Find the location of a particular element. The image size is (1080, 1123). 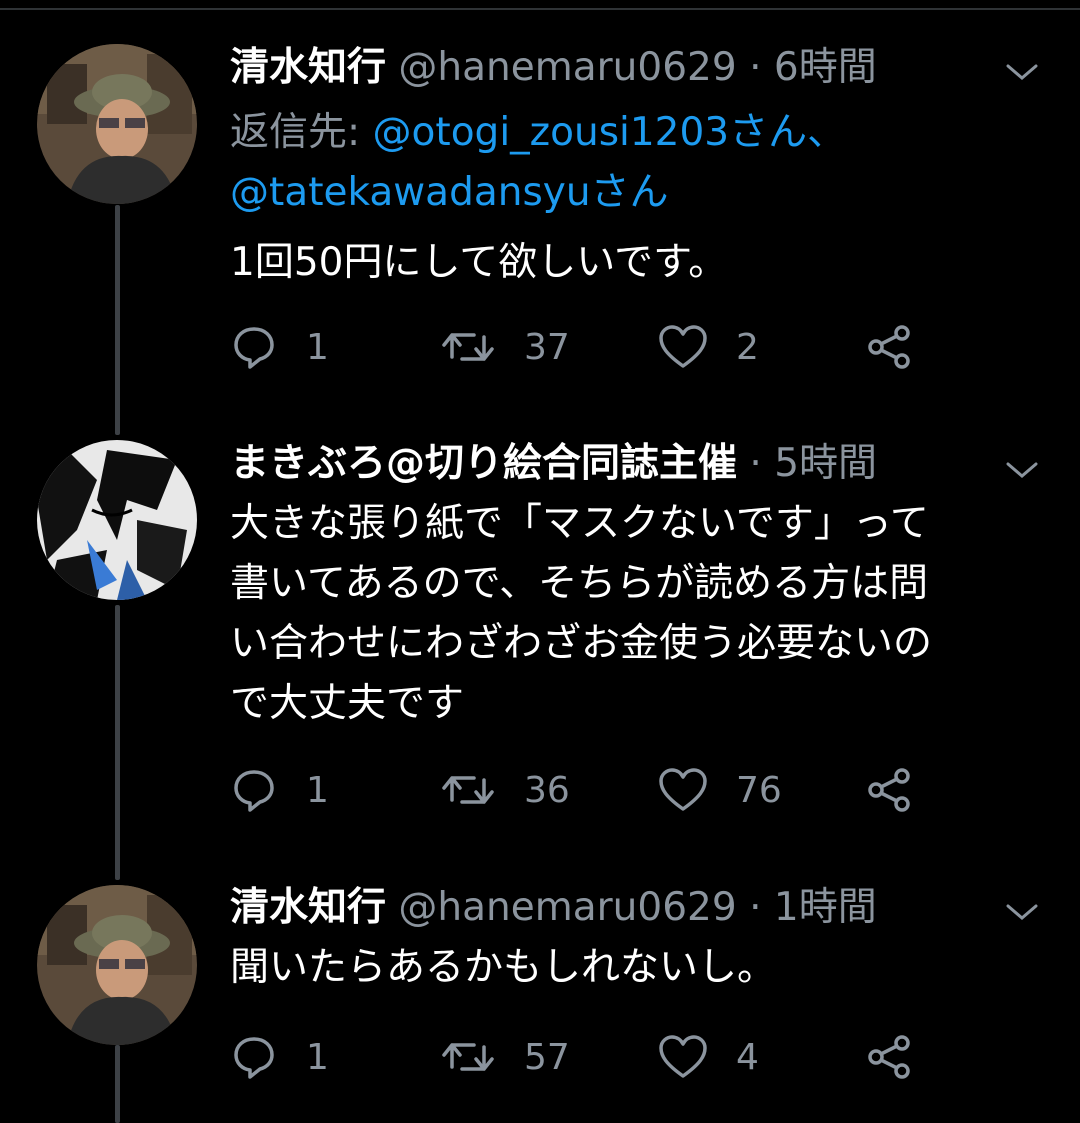

like-count: 2 is located at coordinates (747, 347).